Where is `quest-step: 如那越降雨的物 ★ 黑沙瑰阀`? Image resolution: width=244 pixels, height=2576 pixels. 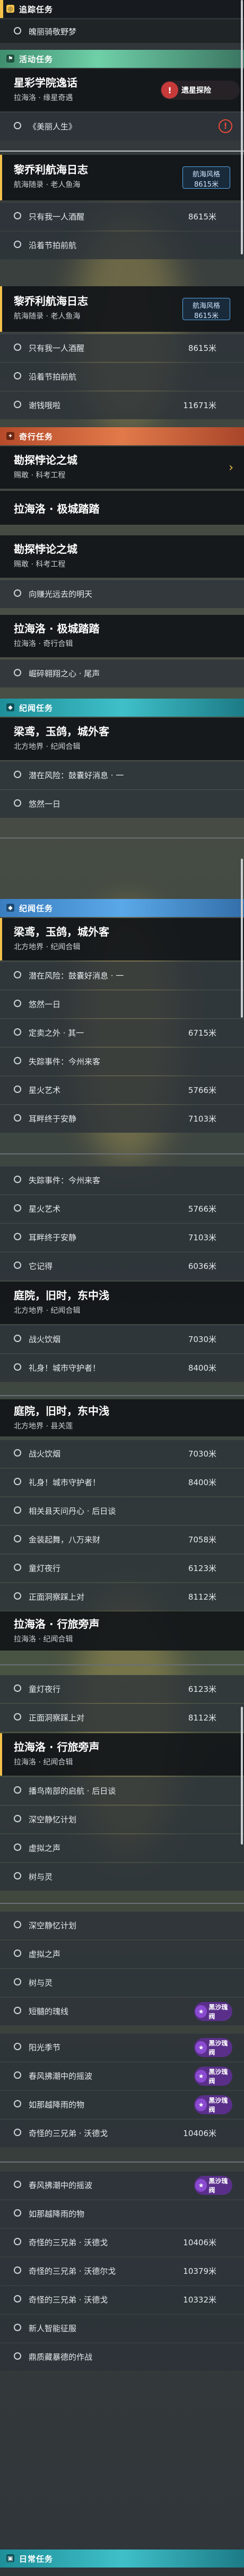
quest-step: 如那越降雨的物 ★ 黑沙瑰阀 is located at coordinates (122, 2104).